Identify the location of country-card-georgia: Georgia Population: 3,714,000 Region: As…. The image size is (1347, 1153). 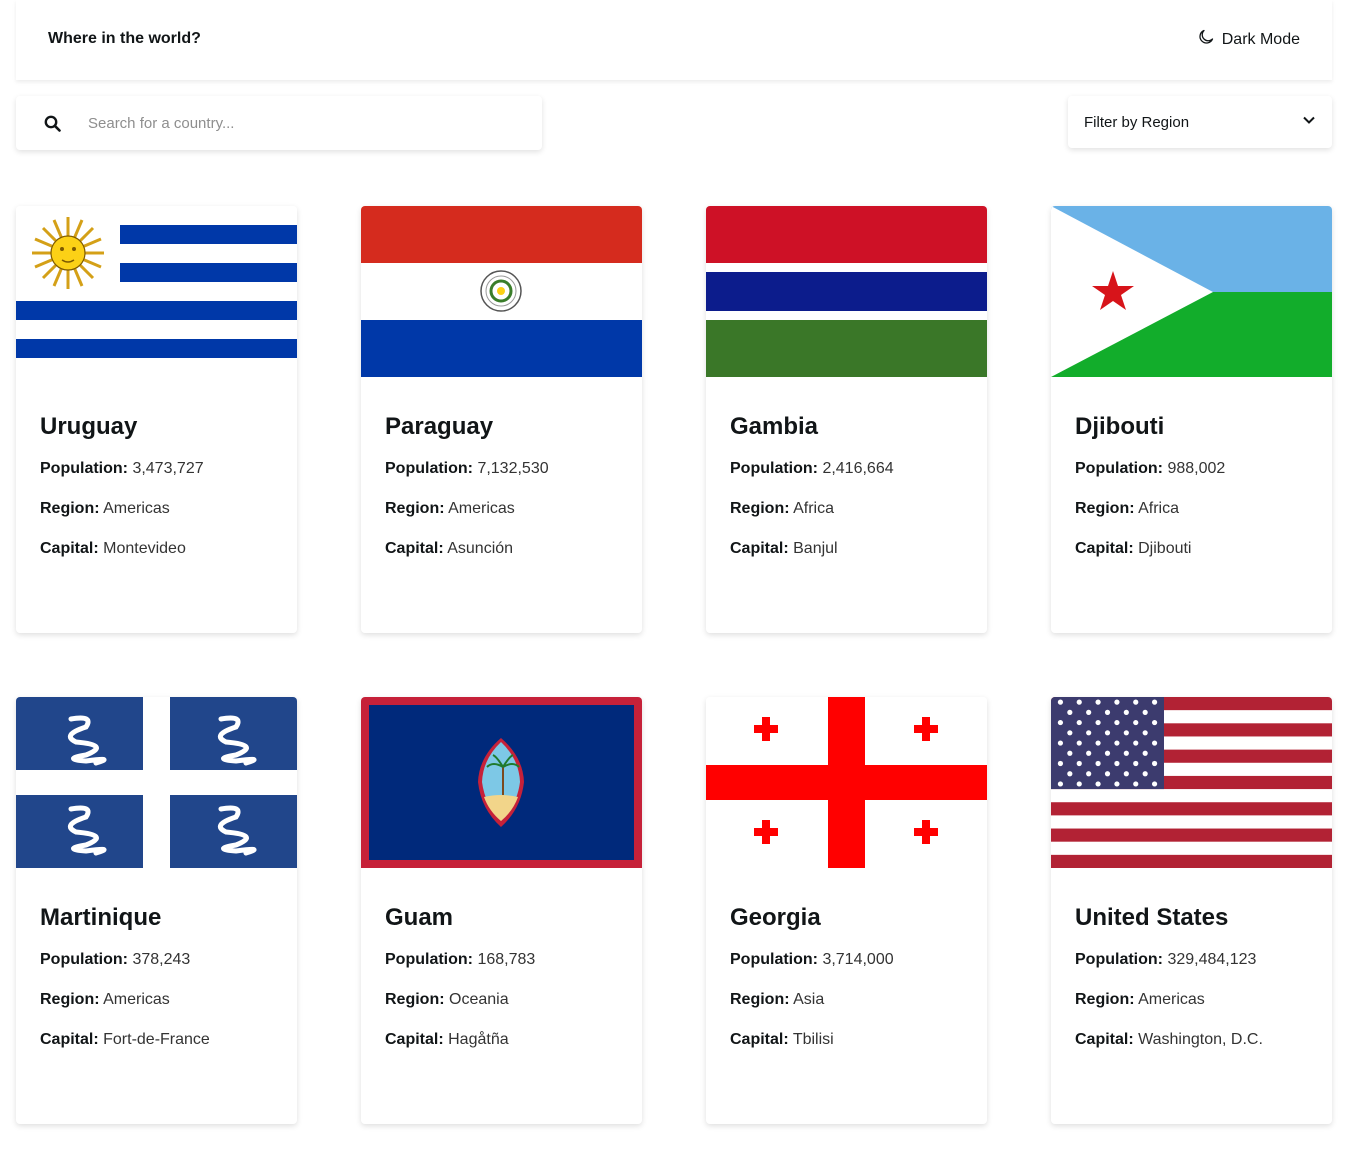
(846, 910).